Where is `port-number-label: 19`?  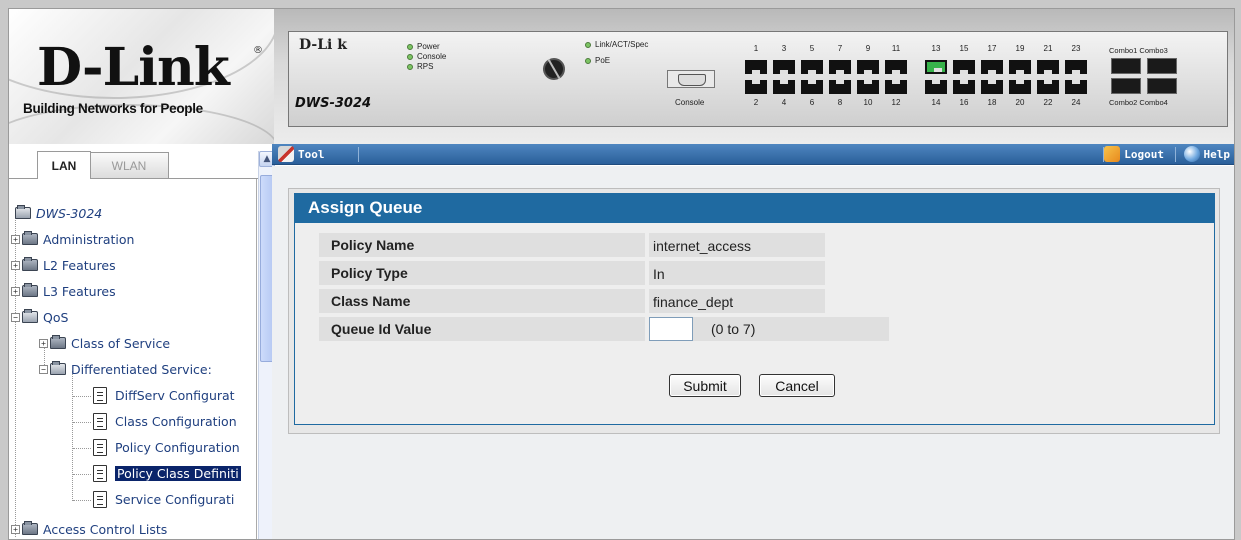
port-number-label: 19 is located at coordinates (1020, 48).